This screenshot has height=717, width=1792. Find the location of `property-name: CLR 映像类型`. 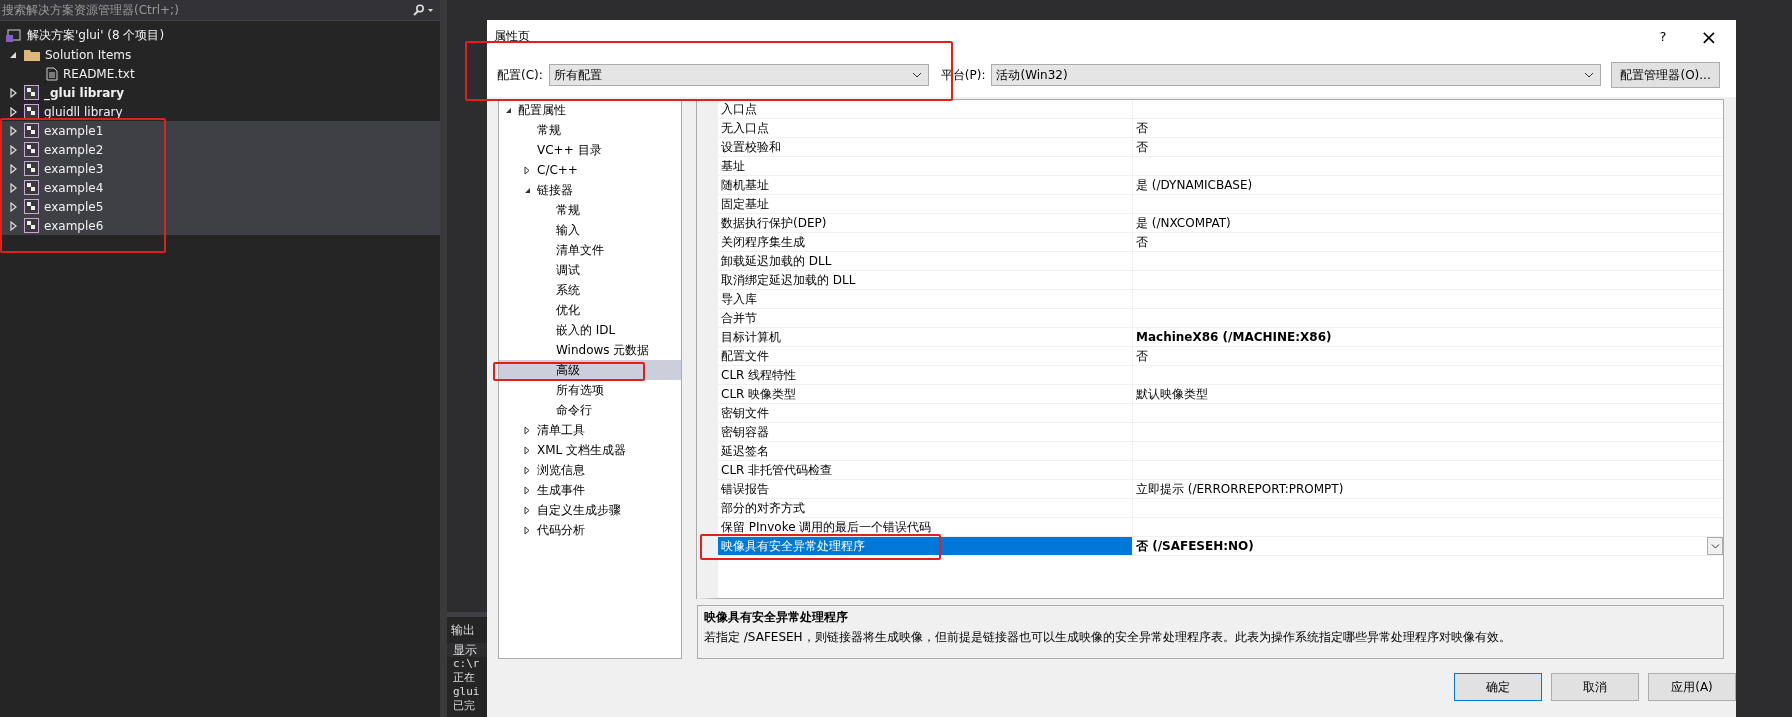

property-name: CLR 映像类型 is located at coordinates (925, 394).